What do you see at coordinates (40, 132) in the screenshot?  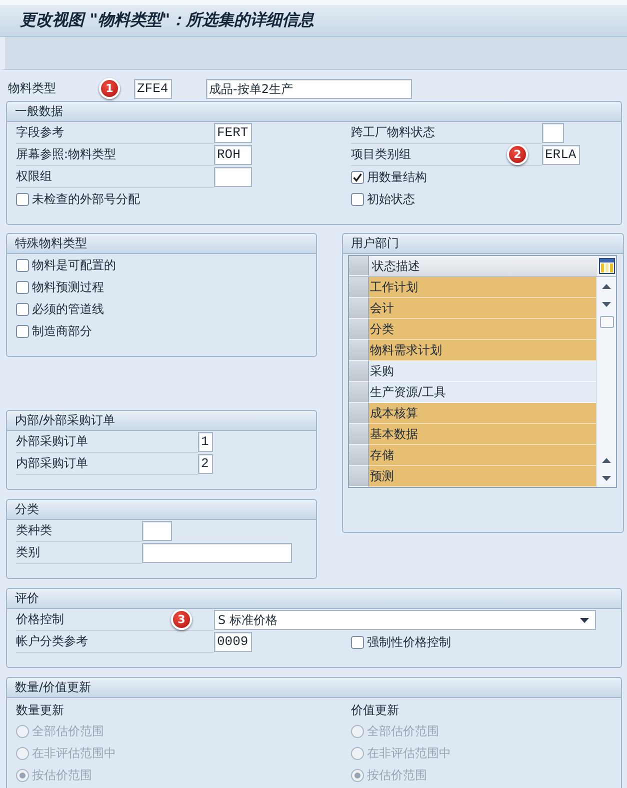 I see `field-label: 字段参考` at bounding box center [40, 132].